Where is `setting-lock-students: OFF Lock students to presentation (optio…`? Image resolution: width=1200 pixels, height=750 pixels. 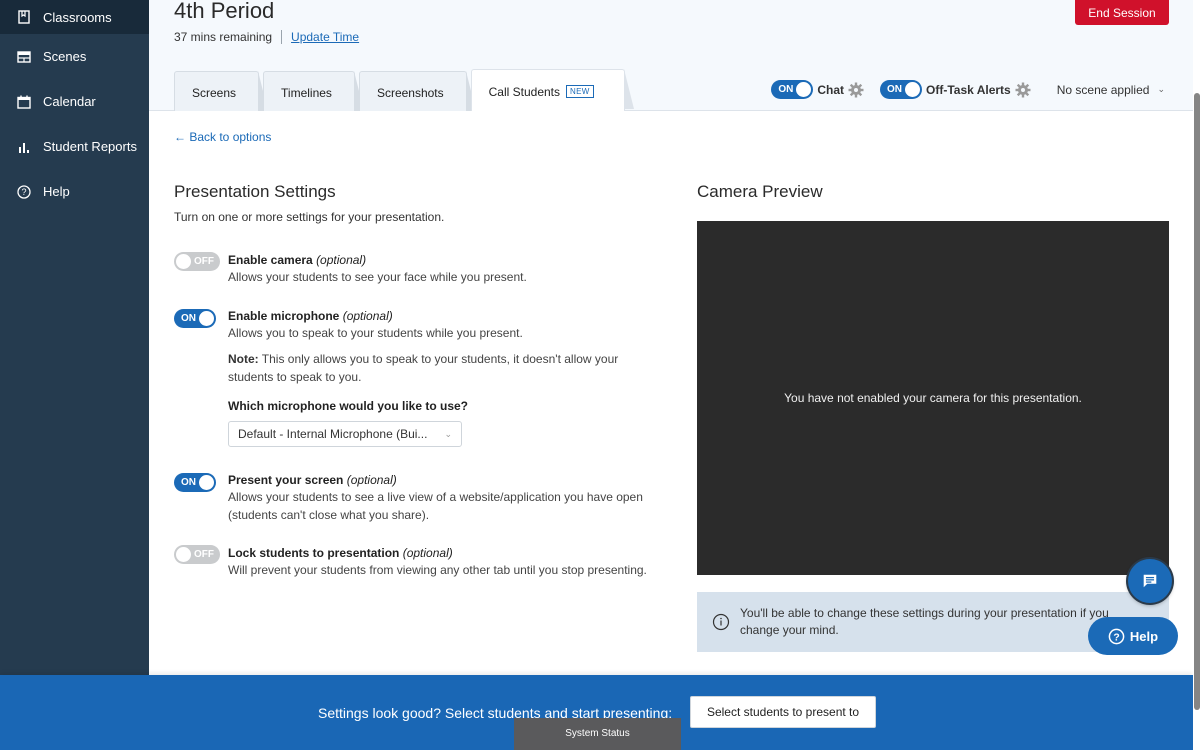
setting-lock-students: OFF Lock students to presentation (optio… is located at coordinates (411, 562).